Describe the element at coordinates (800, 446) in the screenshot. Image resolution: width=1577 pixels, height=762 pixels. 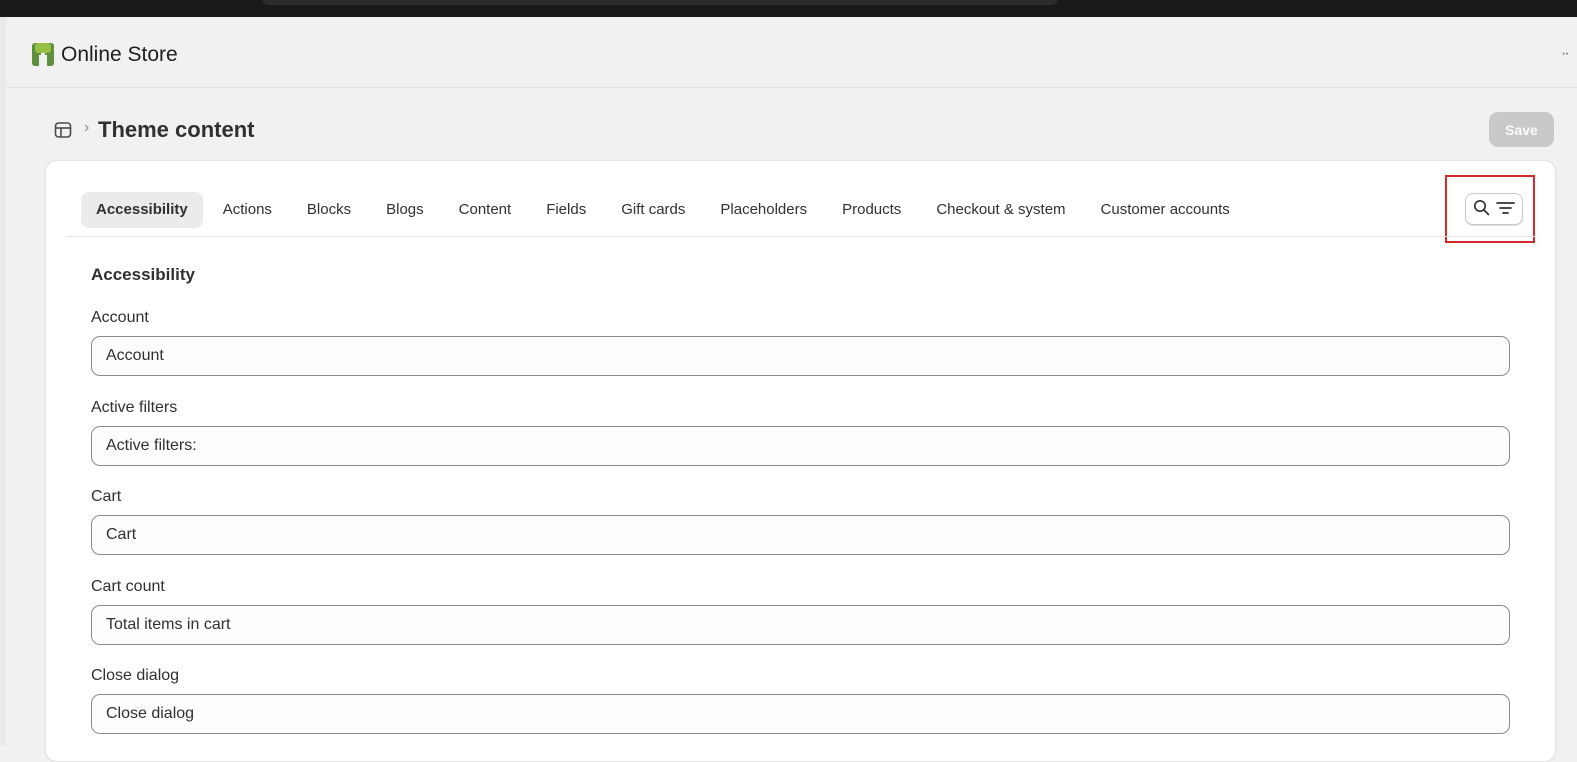
I see `active-filters-input` at that location.